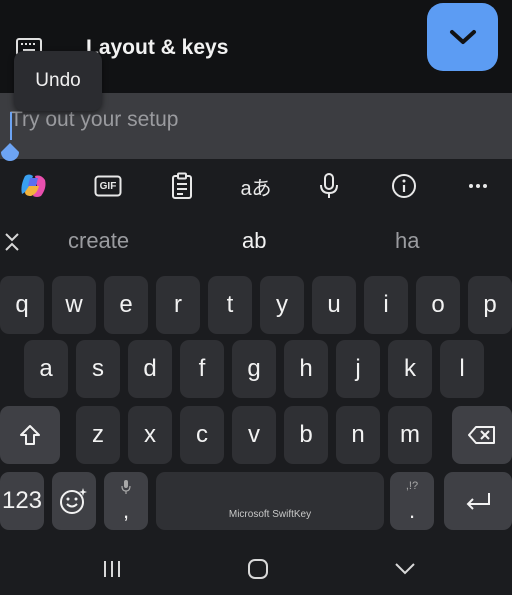 The width and height of the screenshot is (512, 595). Describe the element at coordinates (230, 305) in the screenshot. I see `key-t: t` at that location.